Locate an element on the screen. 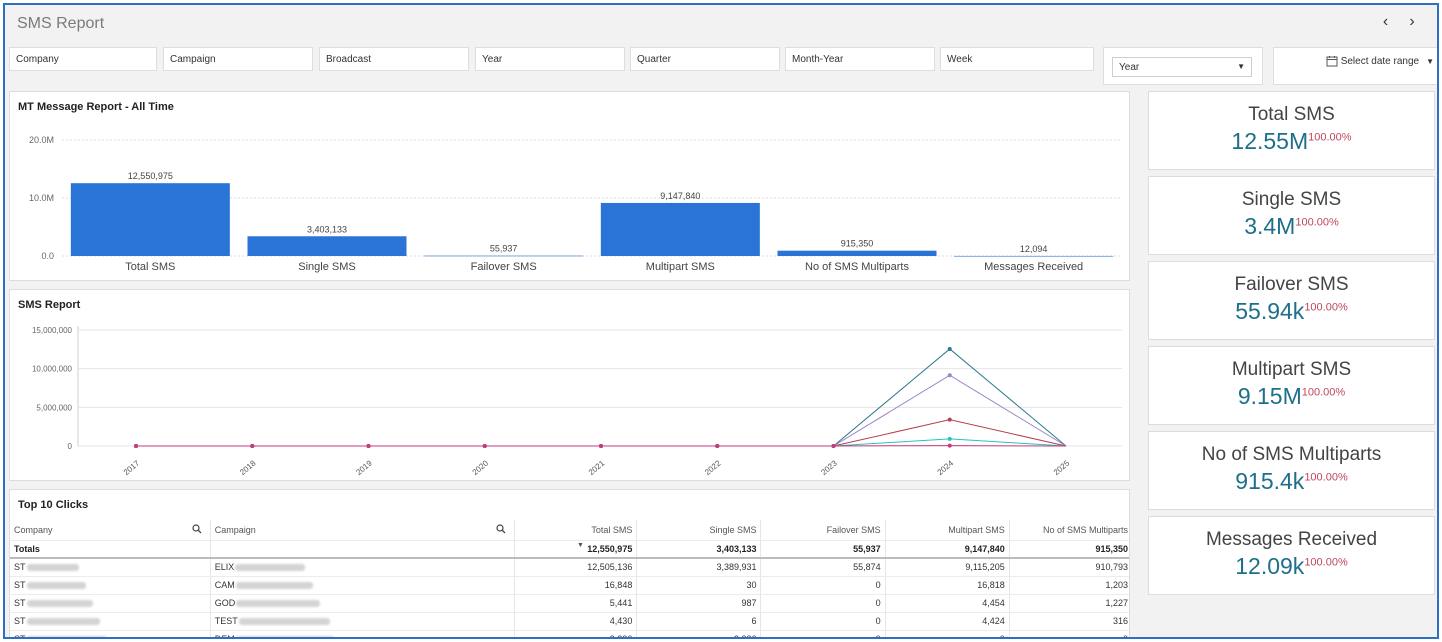 The width and height of the screenshot is (1442, 642). date-range-picker: Select date range ▼ is located at coordinates (1355, 66).